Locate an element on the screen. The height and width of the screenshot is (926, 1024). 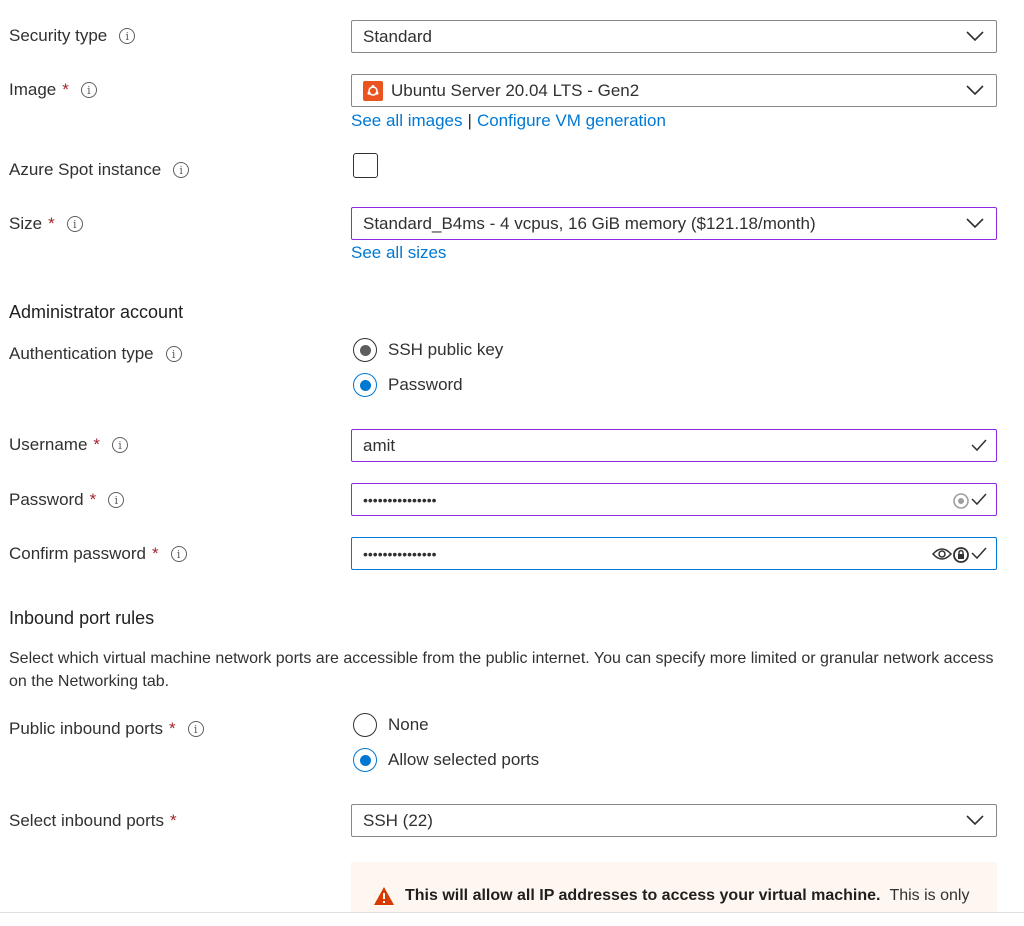
azure-spot-checkbox is located at coordinates (365, 165).